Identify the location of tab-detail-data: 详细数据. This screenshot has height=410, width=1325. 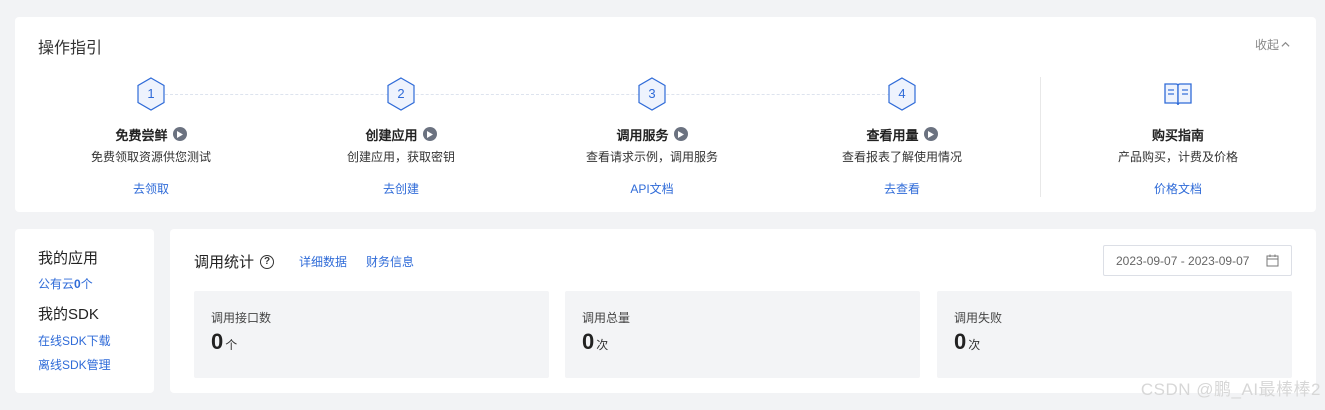
(323, 261).